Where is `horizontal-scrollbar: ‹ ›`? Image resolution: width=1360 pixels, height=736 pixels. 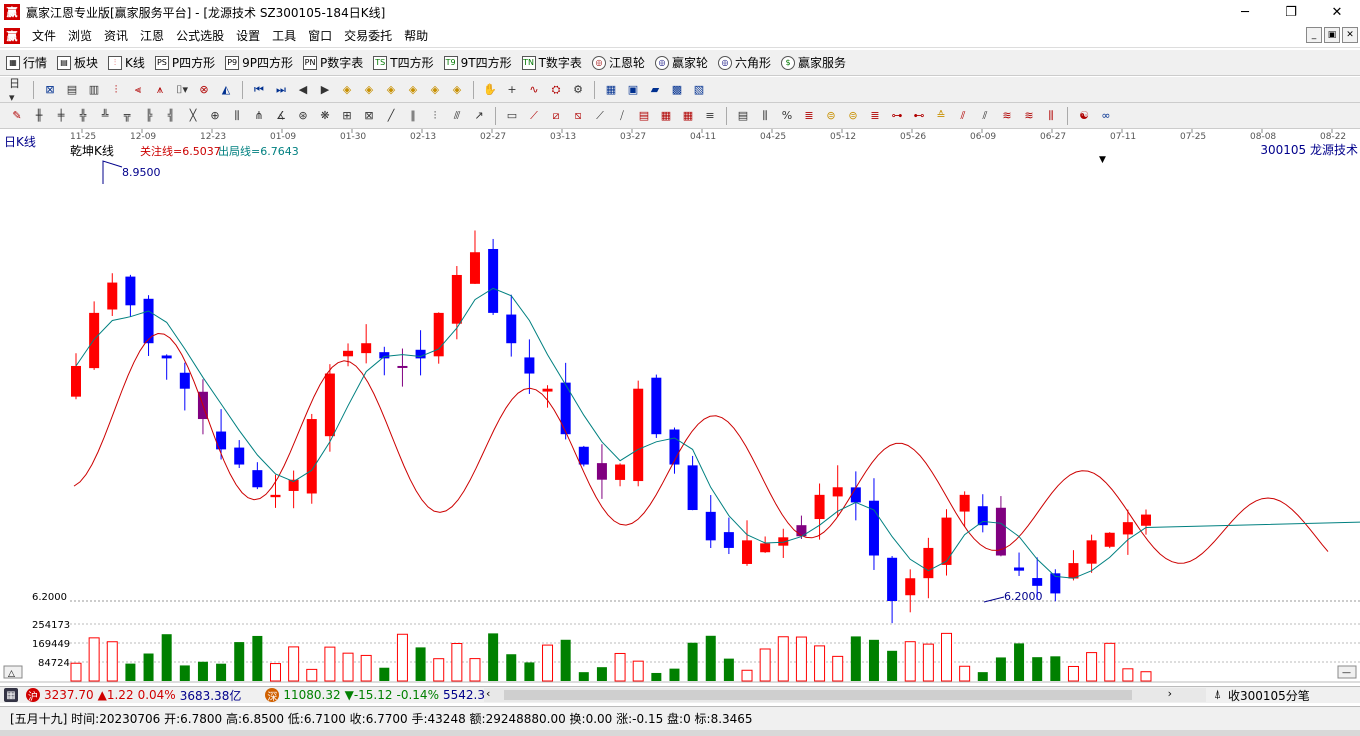
horizontal-scrollbar: ‹ › is located at coordinates (845, 694).